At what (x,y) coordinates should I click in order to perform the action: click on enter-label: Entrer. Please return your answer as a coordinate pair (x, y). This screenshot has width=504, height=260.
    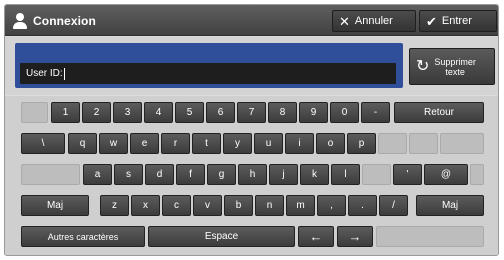
    Looking at the image, I should click on (456, 21).